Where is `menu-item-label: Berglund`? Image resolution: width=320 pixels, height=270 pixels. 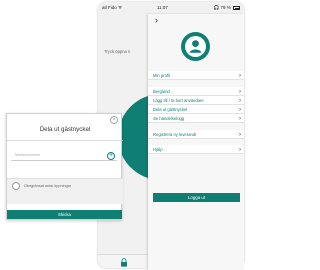
menu-item-label: Berglund is located at coordinates (161, 91).